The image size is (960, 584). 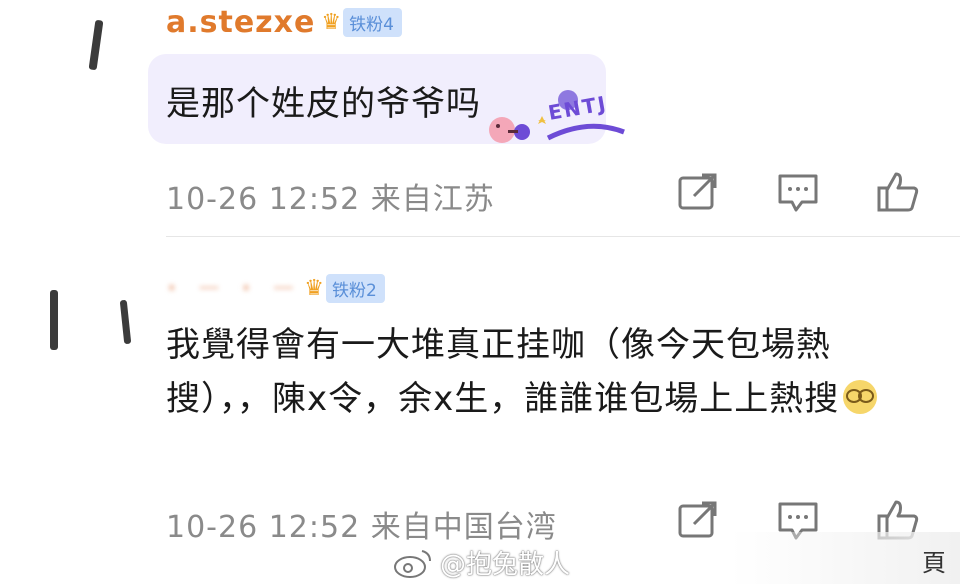 What do you see at coordinates (551, 372) in the screenshot?
I see `comment-text: 我覺得會有一大堆真正挂咖（像今天包場熱搜），，陳x令，余x生，誰誰谁包場上上熱搜` at bounding box center [551, 372].